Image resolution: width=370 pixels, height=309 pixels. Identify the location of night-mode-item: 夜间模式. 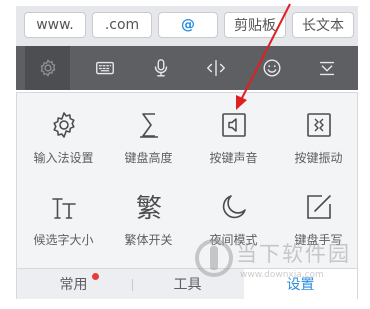
(233, 222).